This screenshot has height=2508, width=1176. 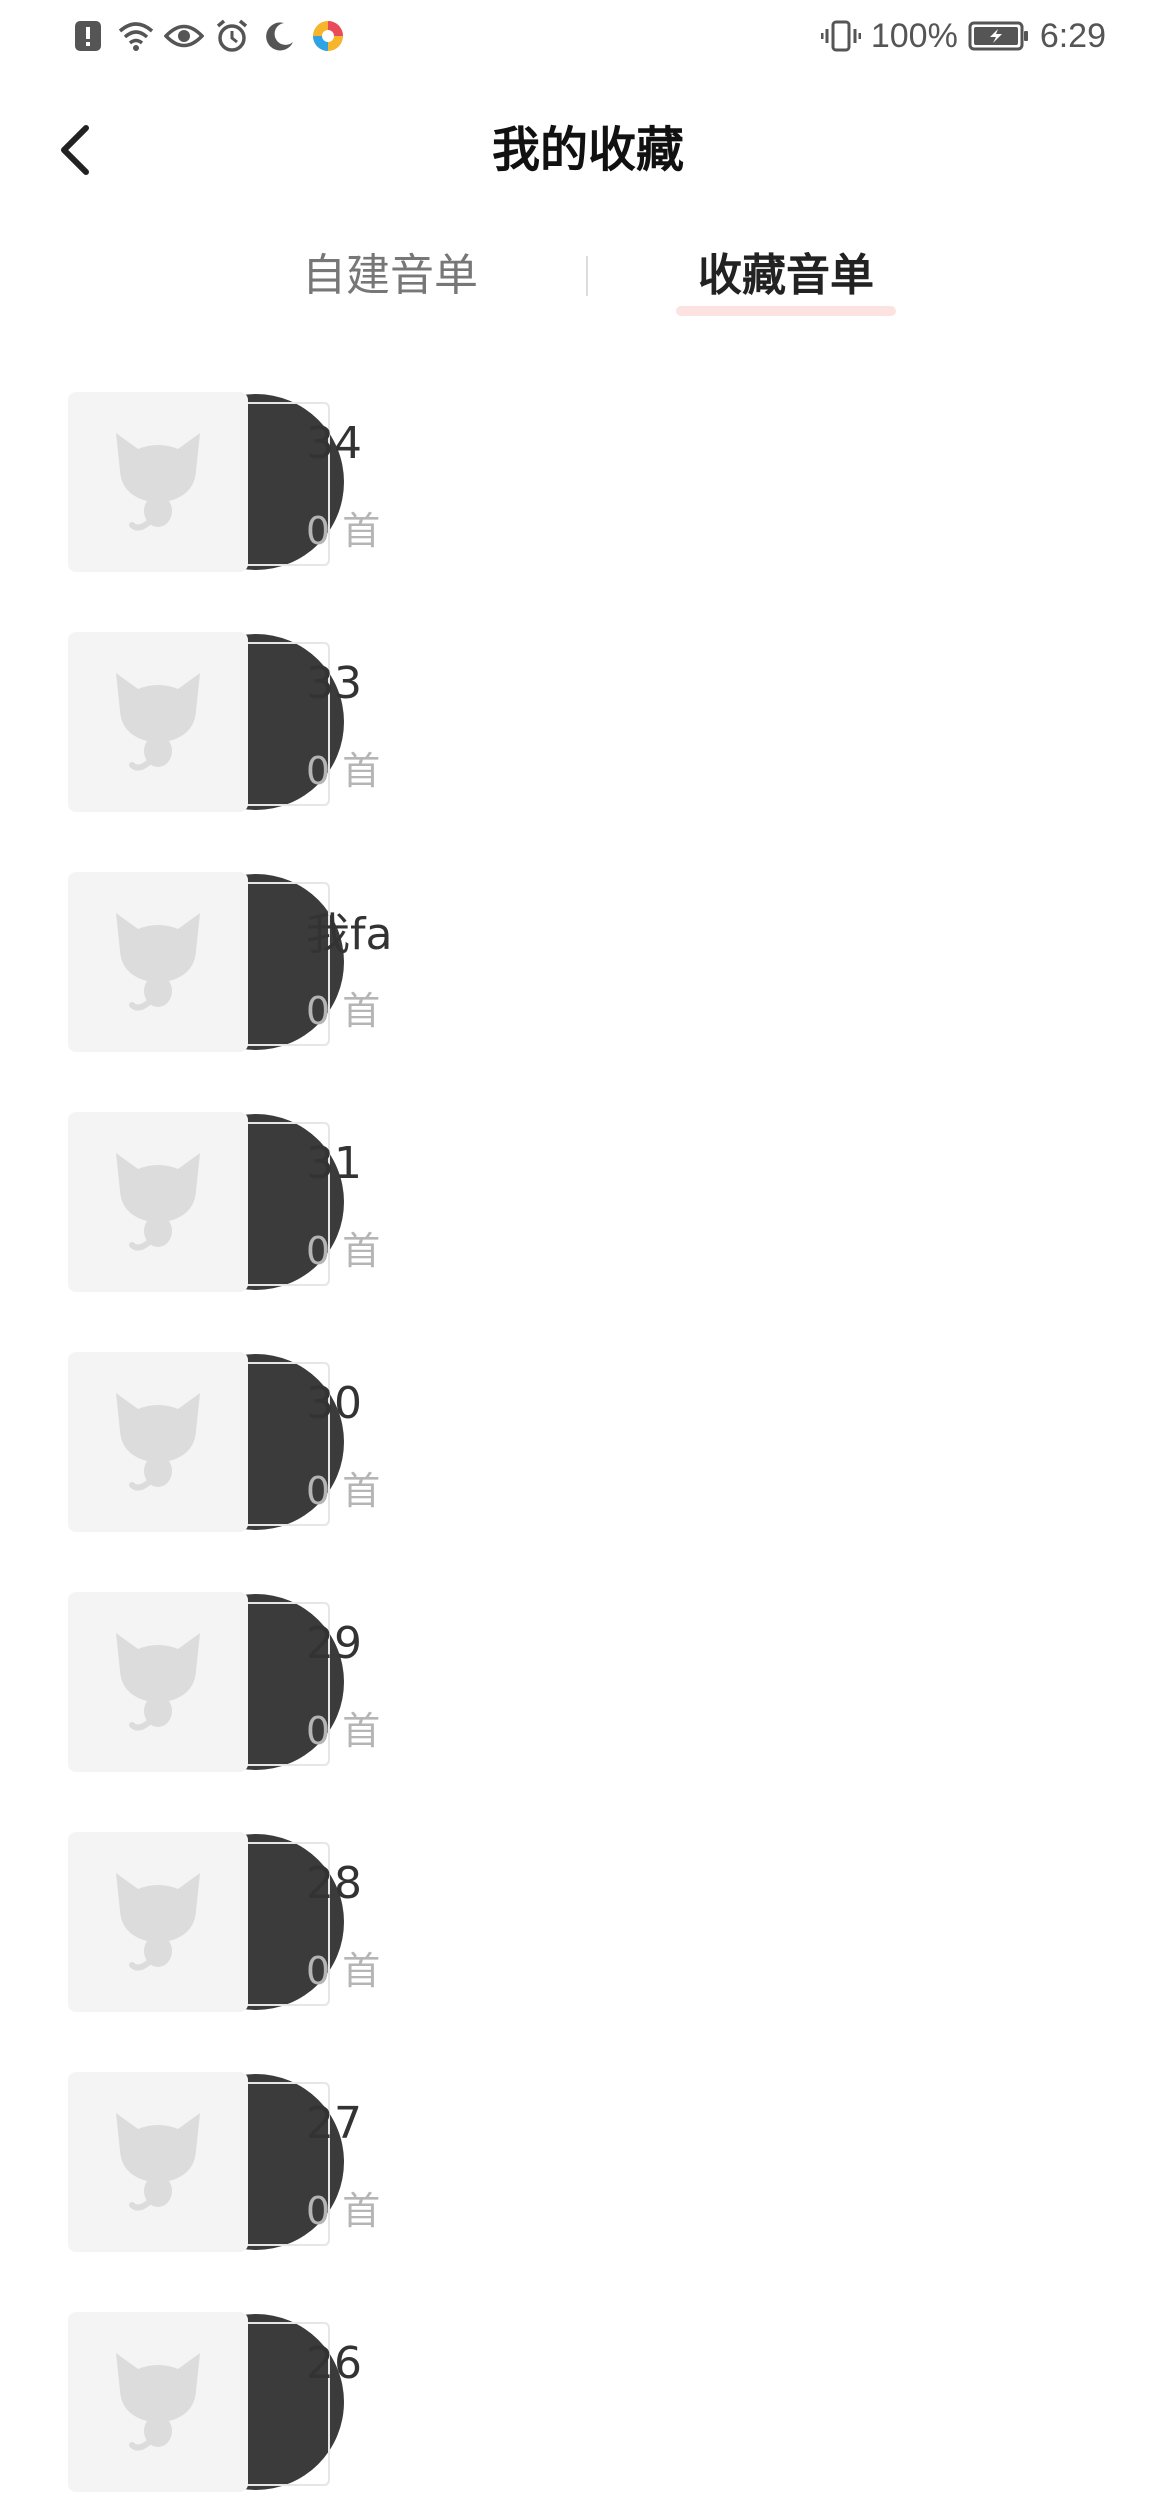 I want to click on playlist-item: 30 0 首, so click(x=588, y=1448).